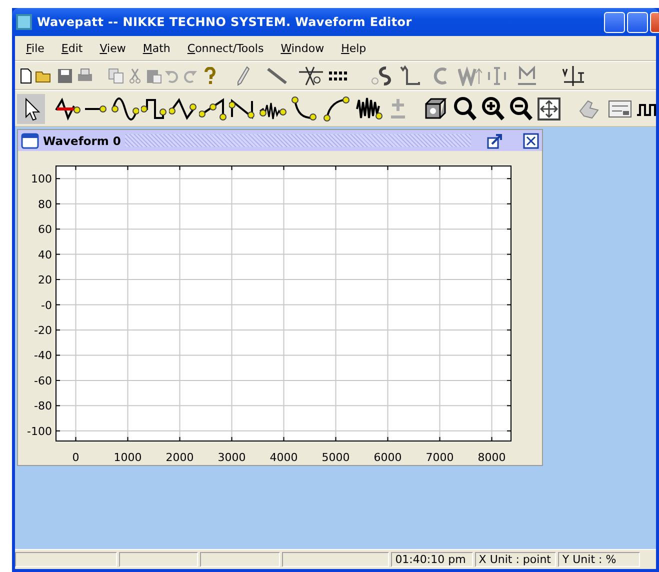 The width and height of the screenshot is (659, 572). I want to click on menu-item: Connect/Tools, so click(225, 48).